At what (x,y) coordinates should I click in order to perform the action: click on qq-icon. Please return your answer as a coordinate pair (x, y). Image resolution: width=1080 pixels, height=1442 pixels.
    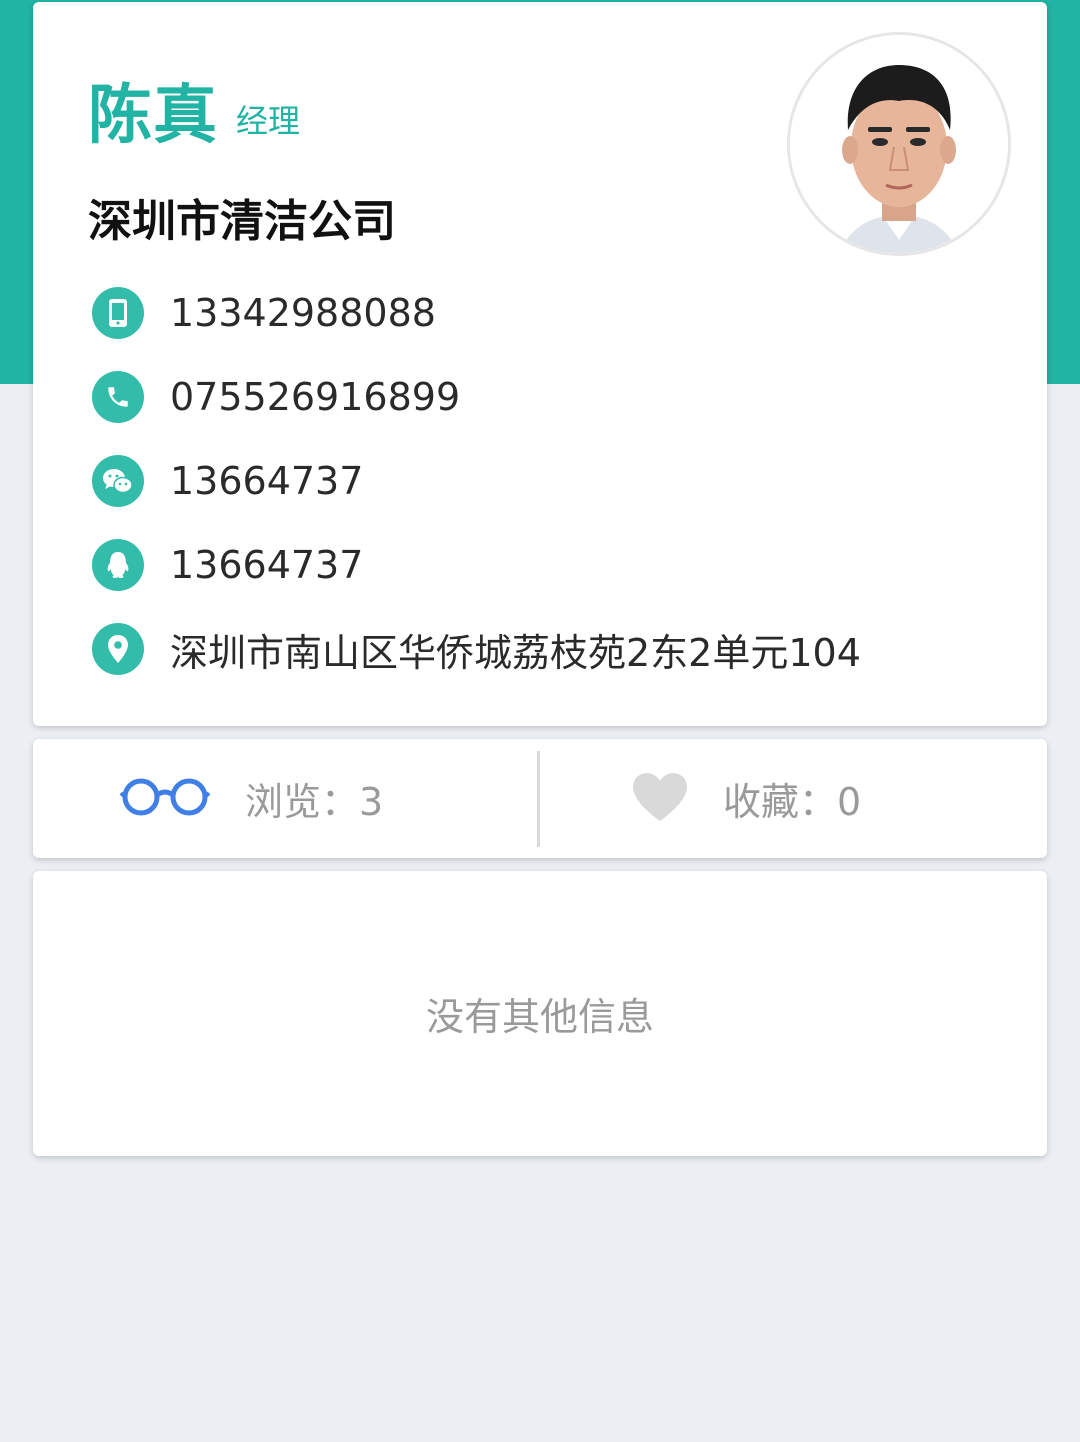
    Looking at the image, I should click on (118, 565).